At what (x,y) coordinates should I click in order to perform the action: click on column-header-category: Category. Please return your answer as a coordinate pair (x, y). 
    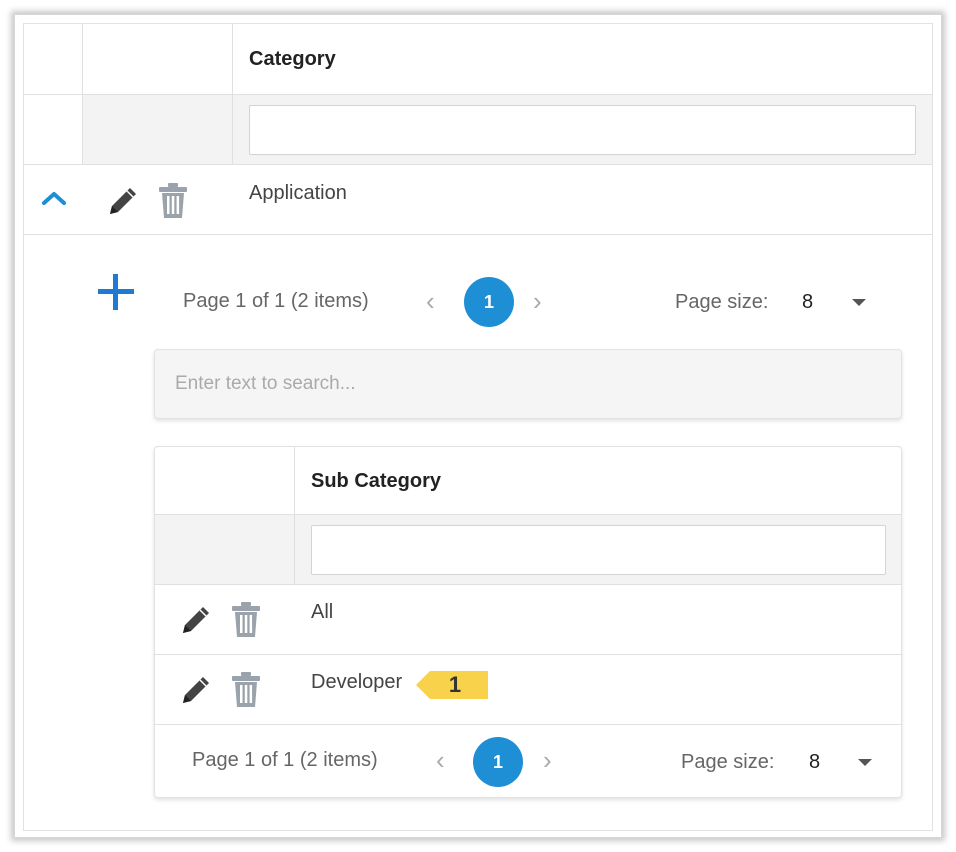
    Looking at the image, I should click on (292, 59).